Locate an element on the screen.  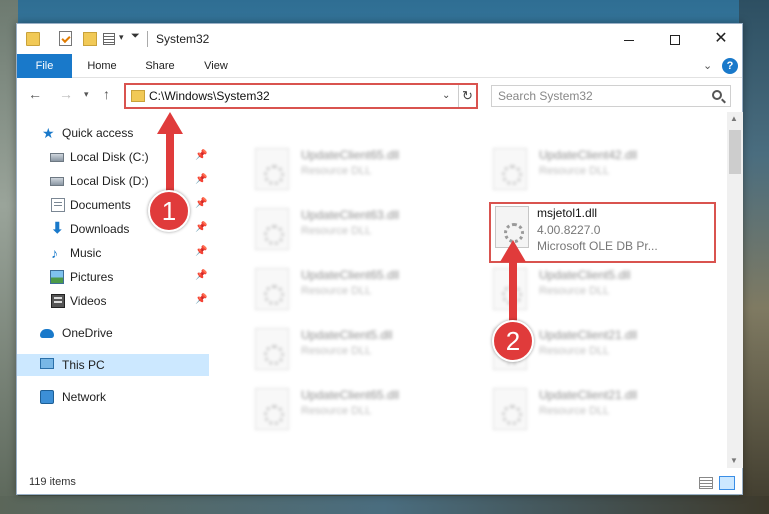
sidebar-item-label: Documents is located at coordinates (100, 205).